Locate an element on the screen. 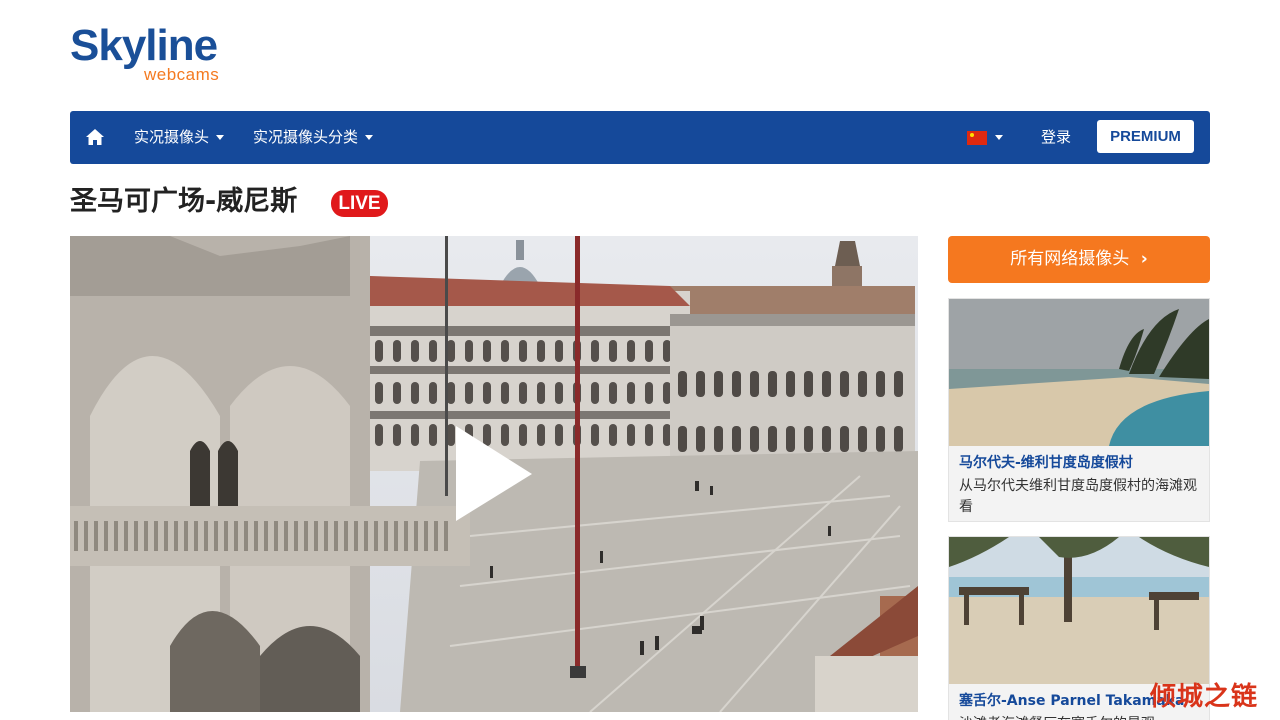  premium-button: PREMIUM is located at coordinates (1145, 136).